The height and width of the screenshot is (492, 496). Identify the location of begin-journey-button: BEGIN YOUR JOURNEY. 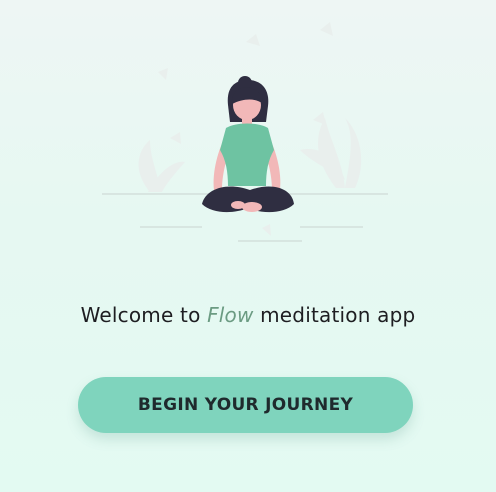
(245, 405).